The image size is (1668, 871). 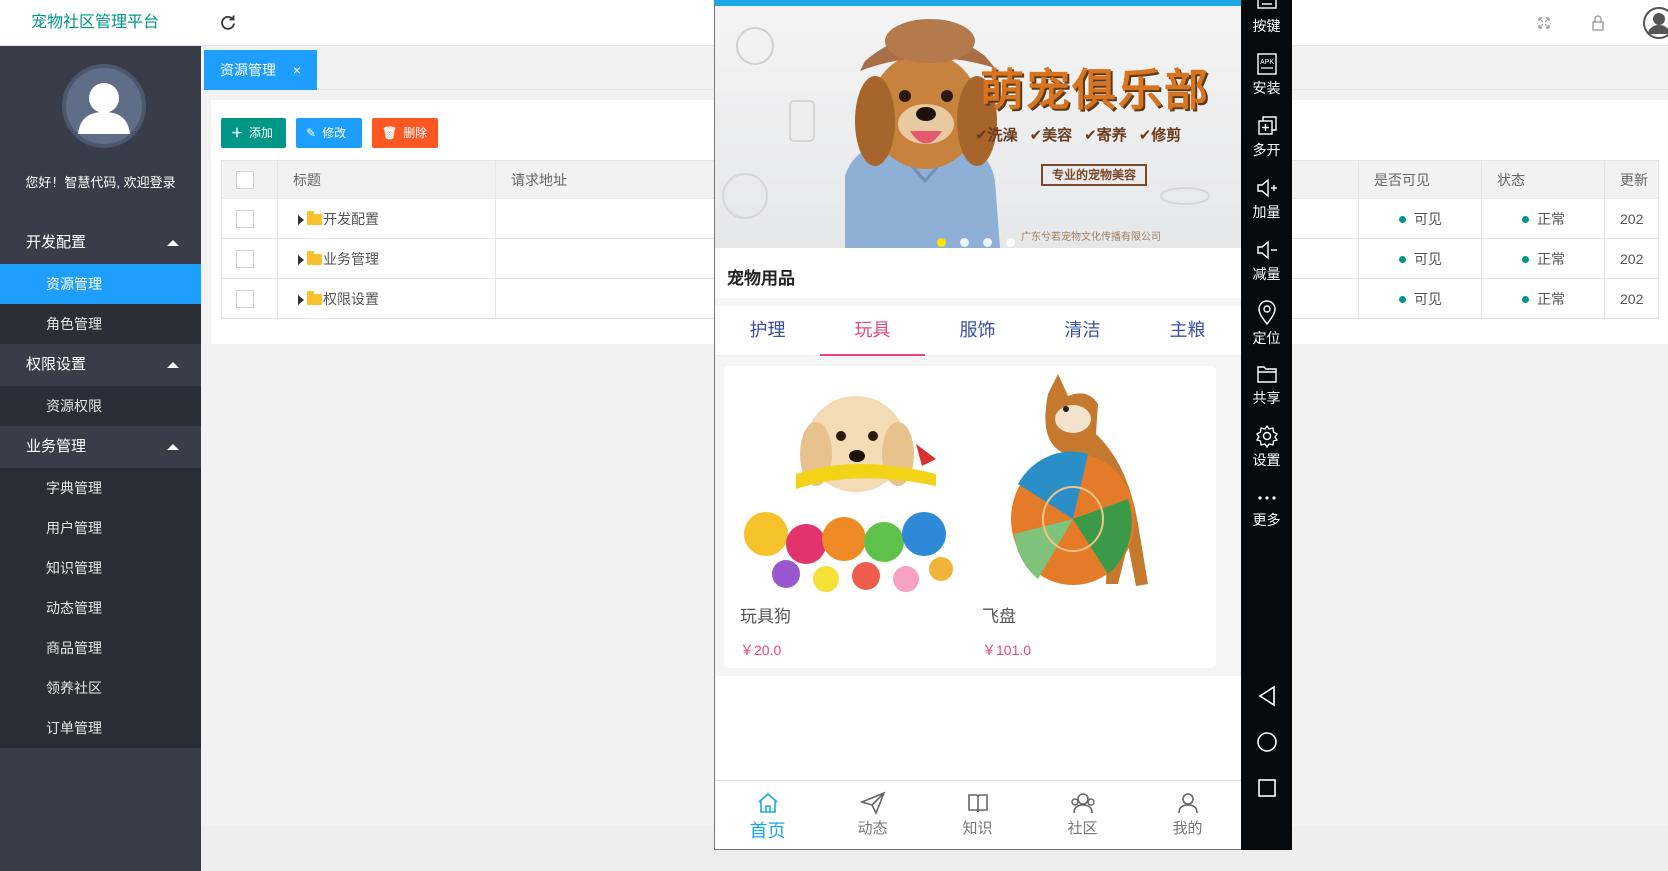 I want to click on keys-button: 按键, so click(x=1266, y=18).